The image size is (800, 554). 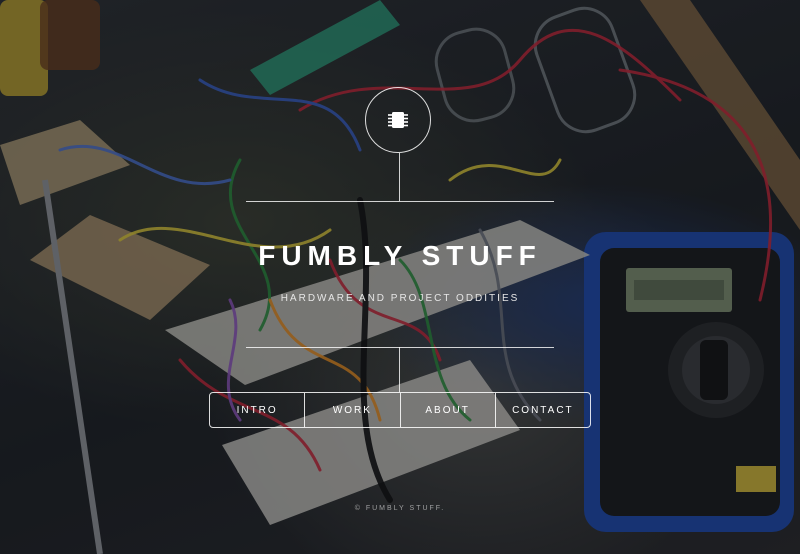 I want to click on site-logo, so click(x=398, y=120).